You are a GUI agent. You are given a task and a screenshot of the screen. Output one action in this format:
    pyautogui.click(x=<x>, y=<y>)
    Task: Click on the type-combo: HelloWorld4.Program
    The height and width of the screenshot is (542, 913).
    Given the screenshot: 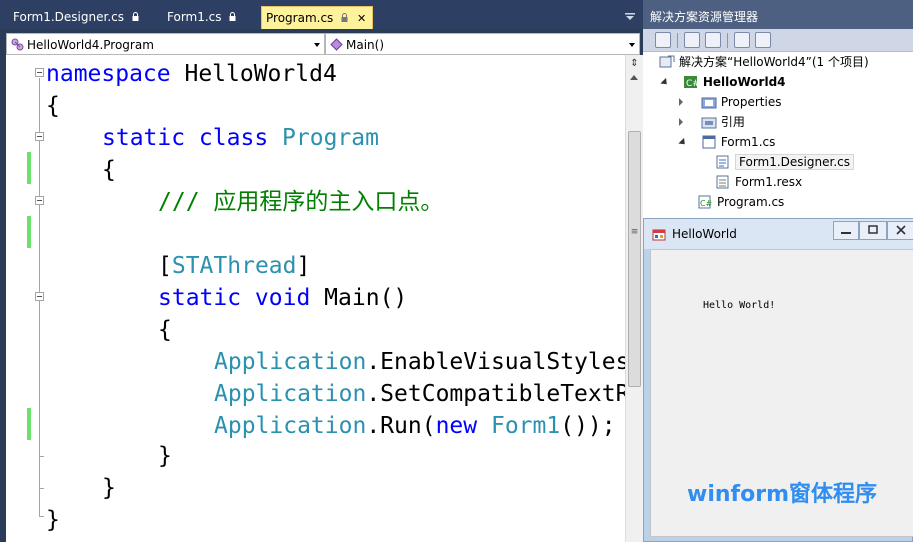 What is the action you would take?
    pyautogui.click(x=165, y=44)
    